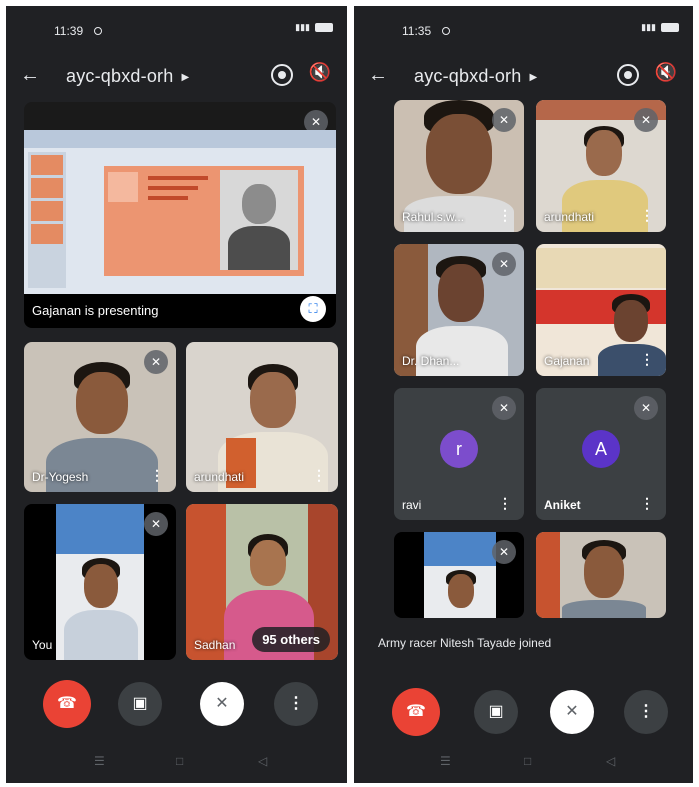  What do you see at coordinates (412, 505) in the screenshot?
I see `participant-name: ravi` at bounding box center [412, 505].